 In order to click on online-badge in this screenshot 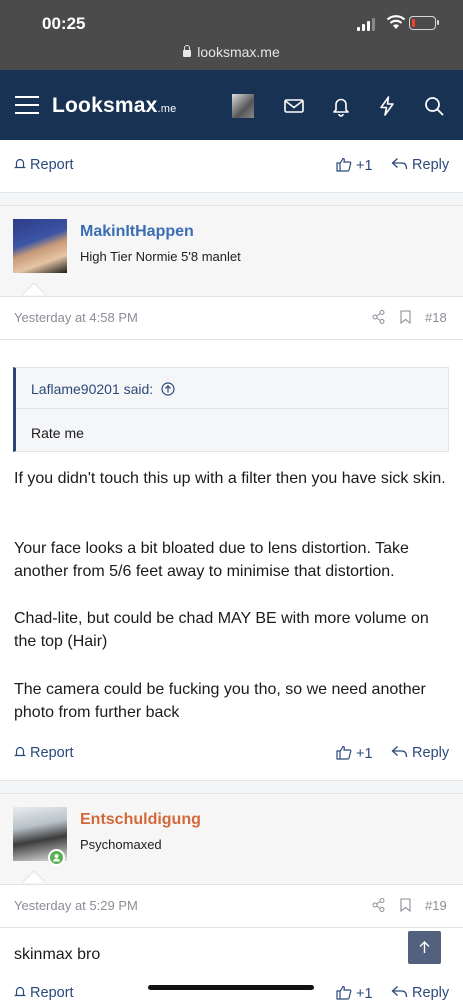, I will do `click(56, 857)`.